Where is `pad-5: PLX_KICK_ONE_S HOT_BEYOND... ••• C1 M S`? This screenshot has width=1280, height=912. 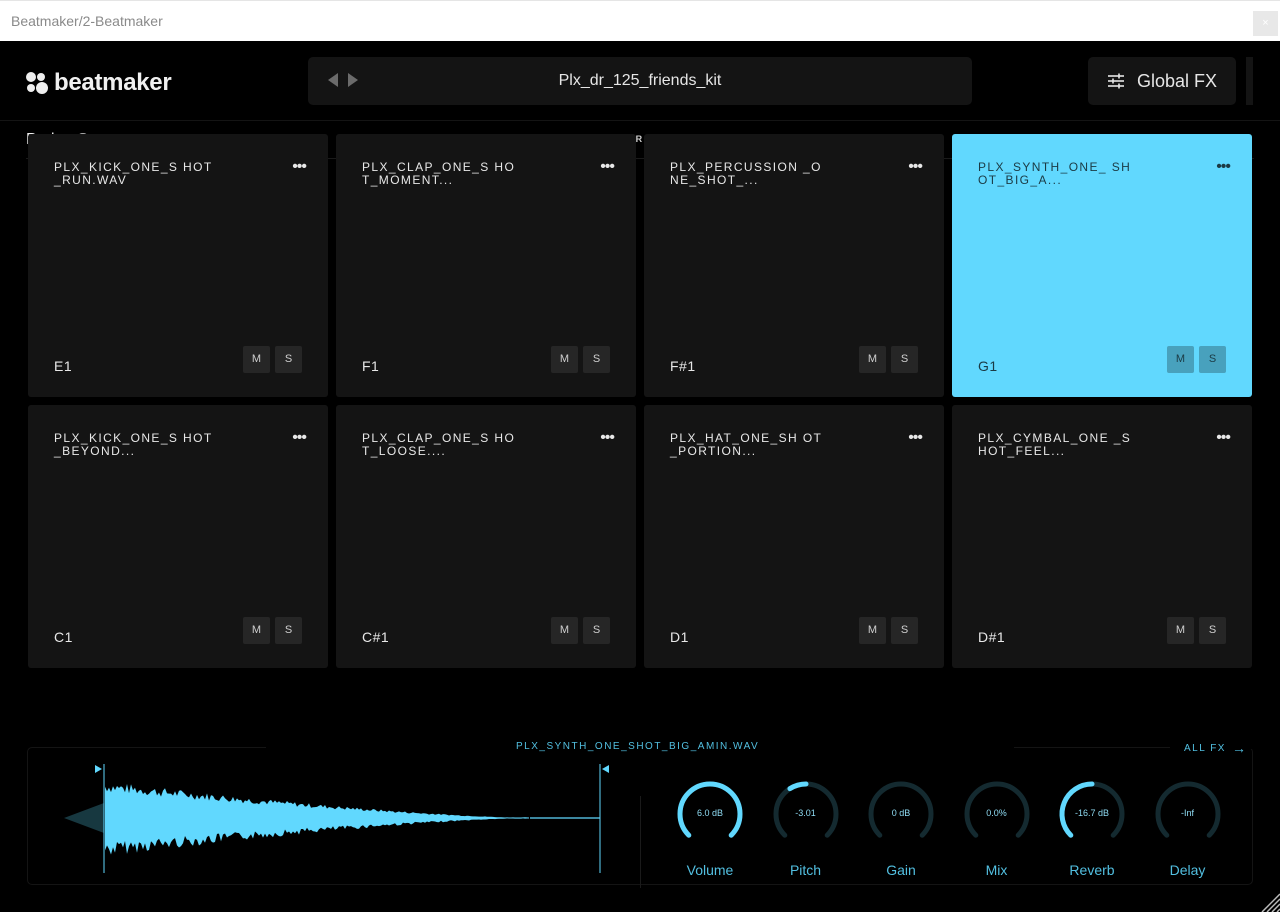
pad-5: PLX_KICK_ONE_S HOT_BEYOND... ••• C1 M S is located at coordinates (178, 536).